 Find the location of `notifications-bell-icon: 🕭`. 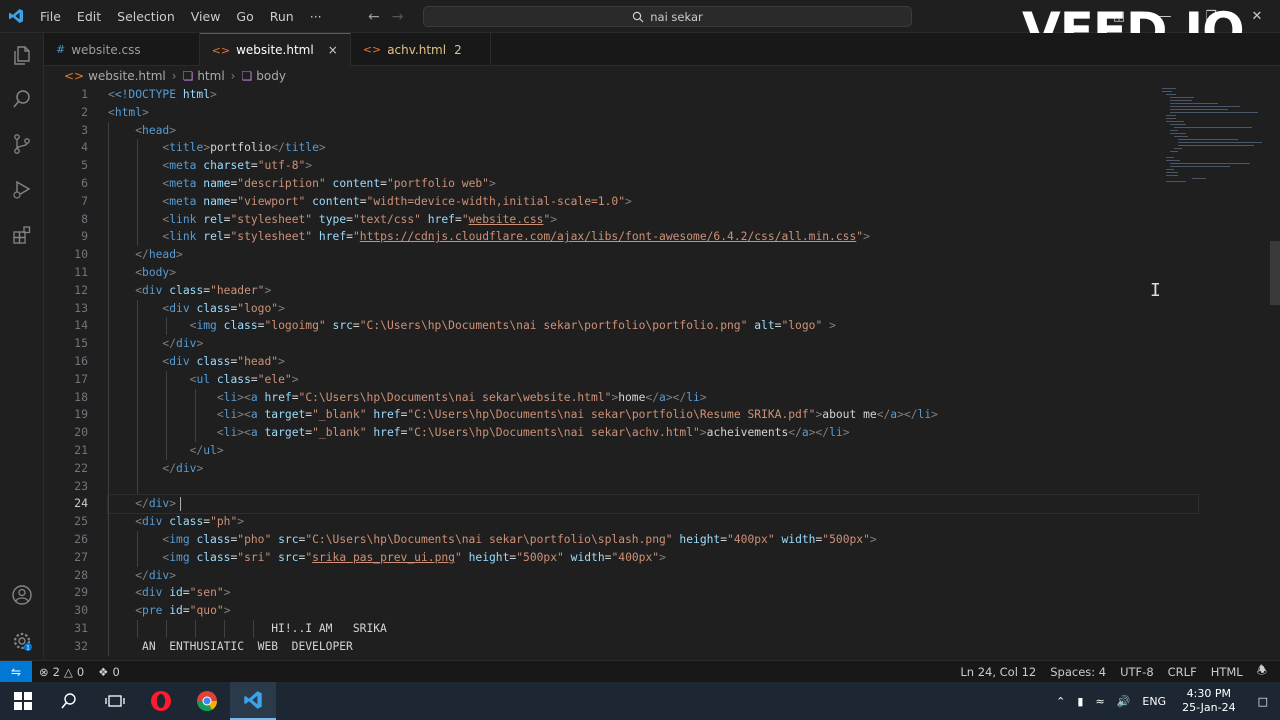

notifications-bell-icon: 🕭 is located at coordinates (1262, 672).